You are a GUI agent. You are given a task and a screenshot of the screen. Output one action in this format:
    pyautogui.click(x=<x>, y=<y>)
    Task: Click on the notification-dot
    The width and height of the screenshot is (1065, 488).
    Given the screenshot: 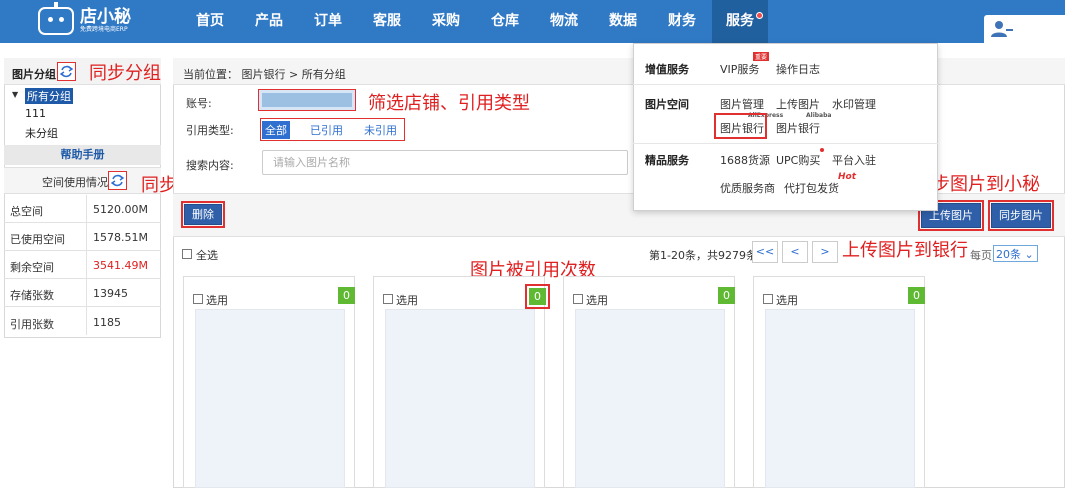 What is the action you would take?
    pyautogui.click(x=759, y=15)
    